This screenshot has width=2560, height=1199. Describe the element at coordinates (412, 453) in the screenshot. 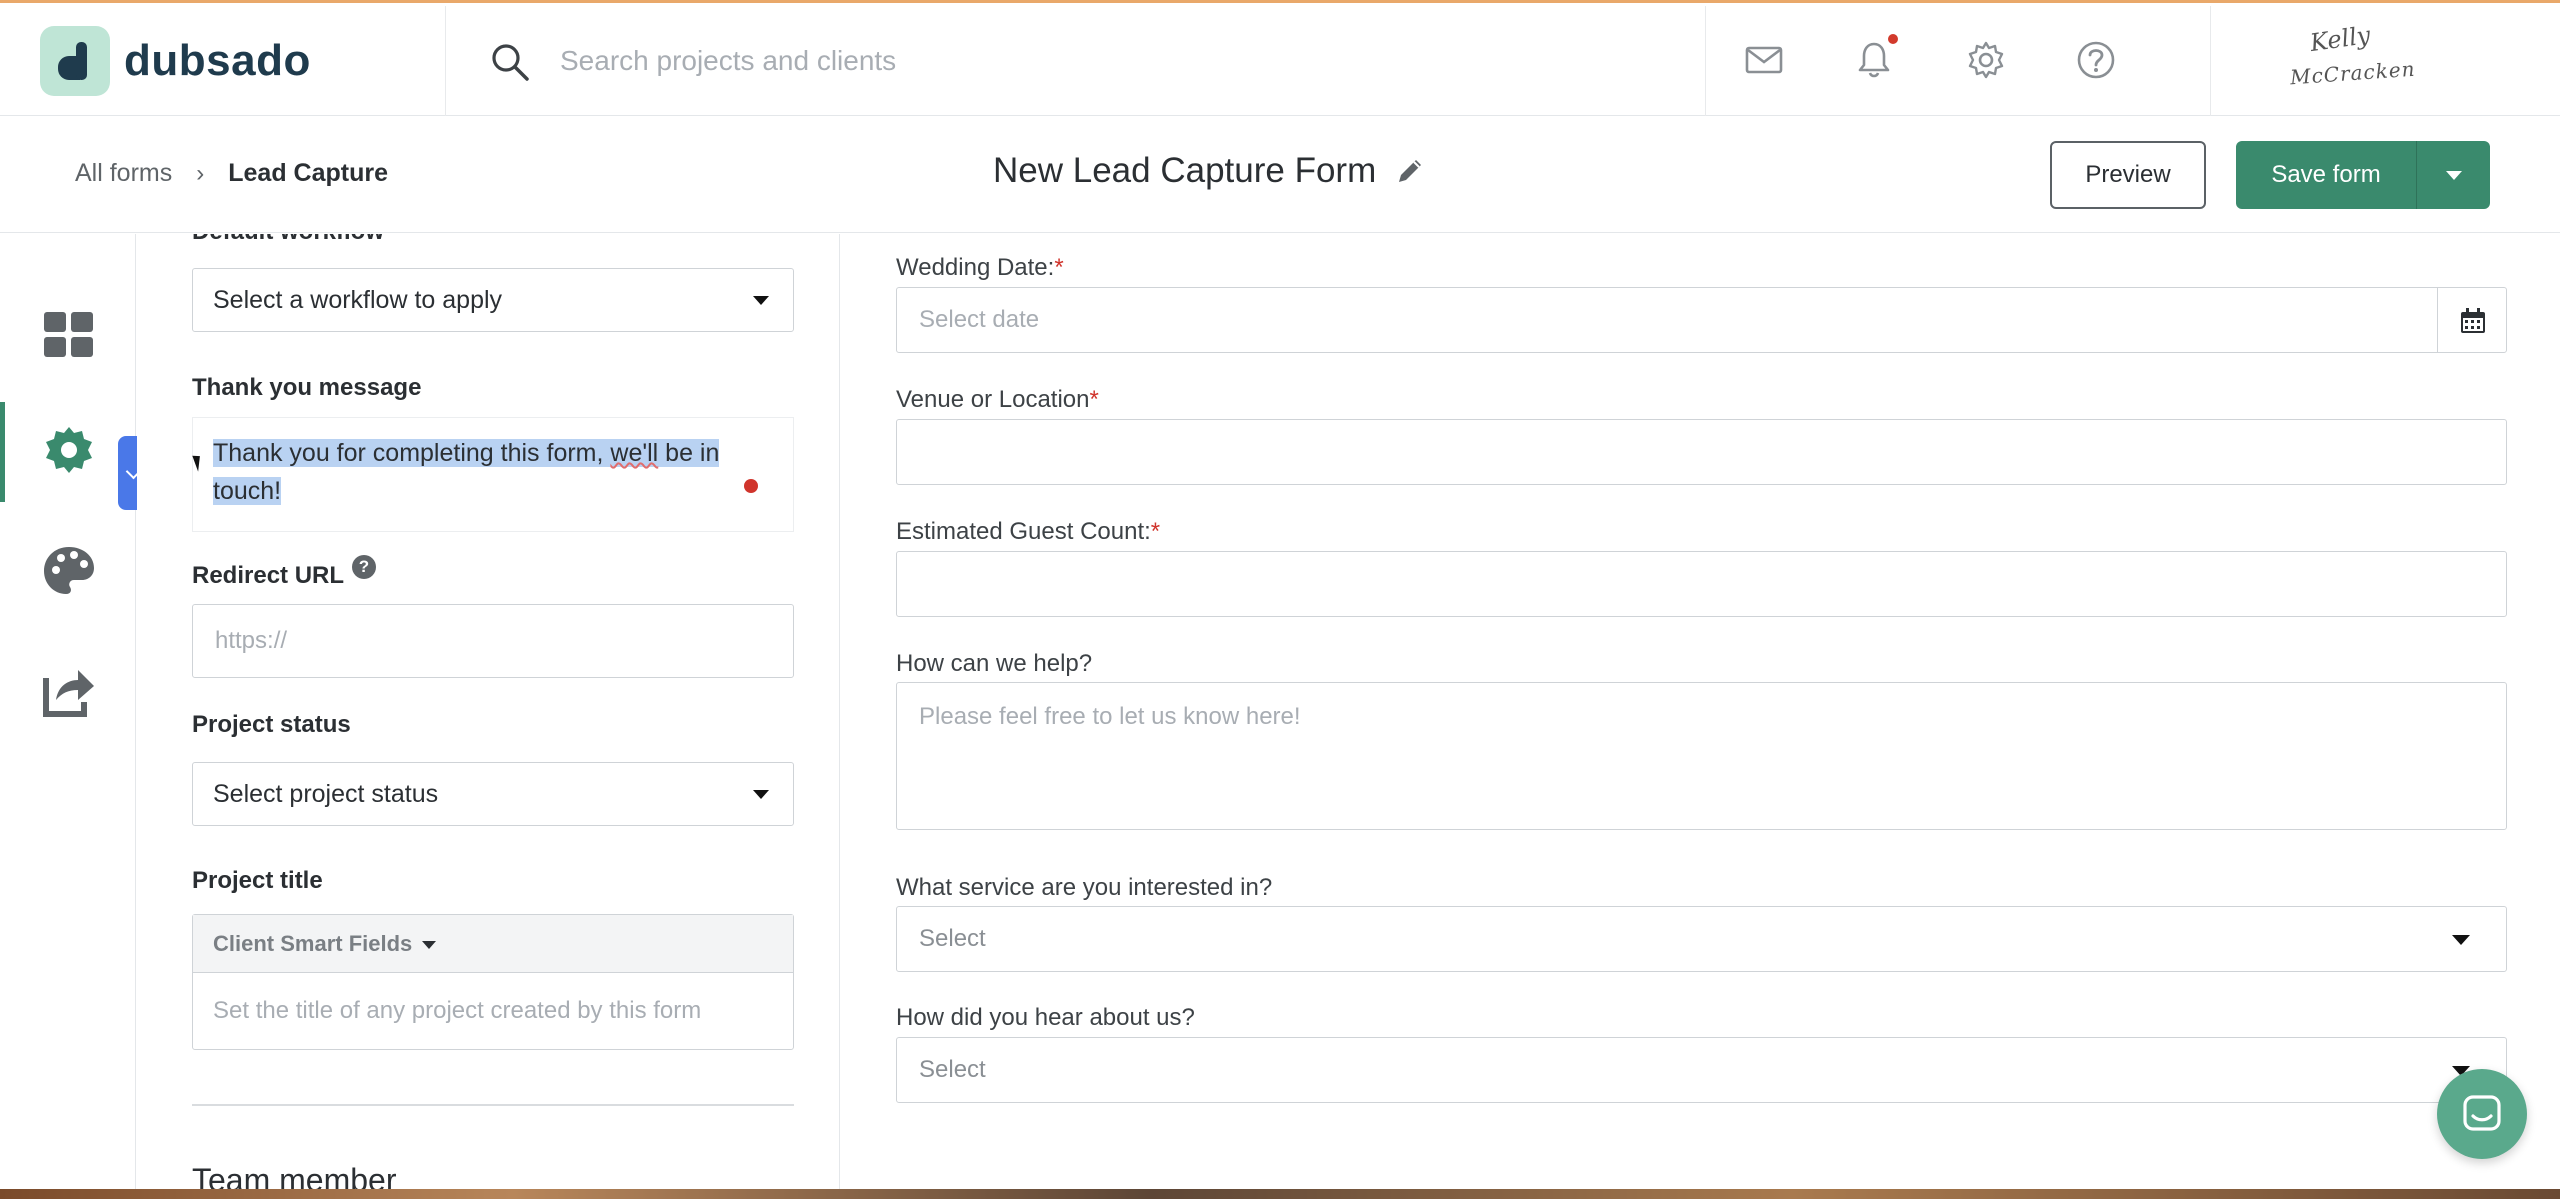

I see `thank-you-text: Thank you for completing this form,` at that location.